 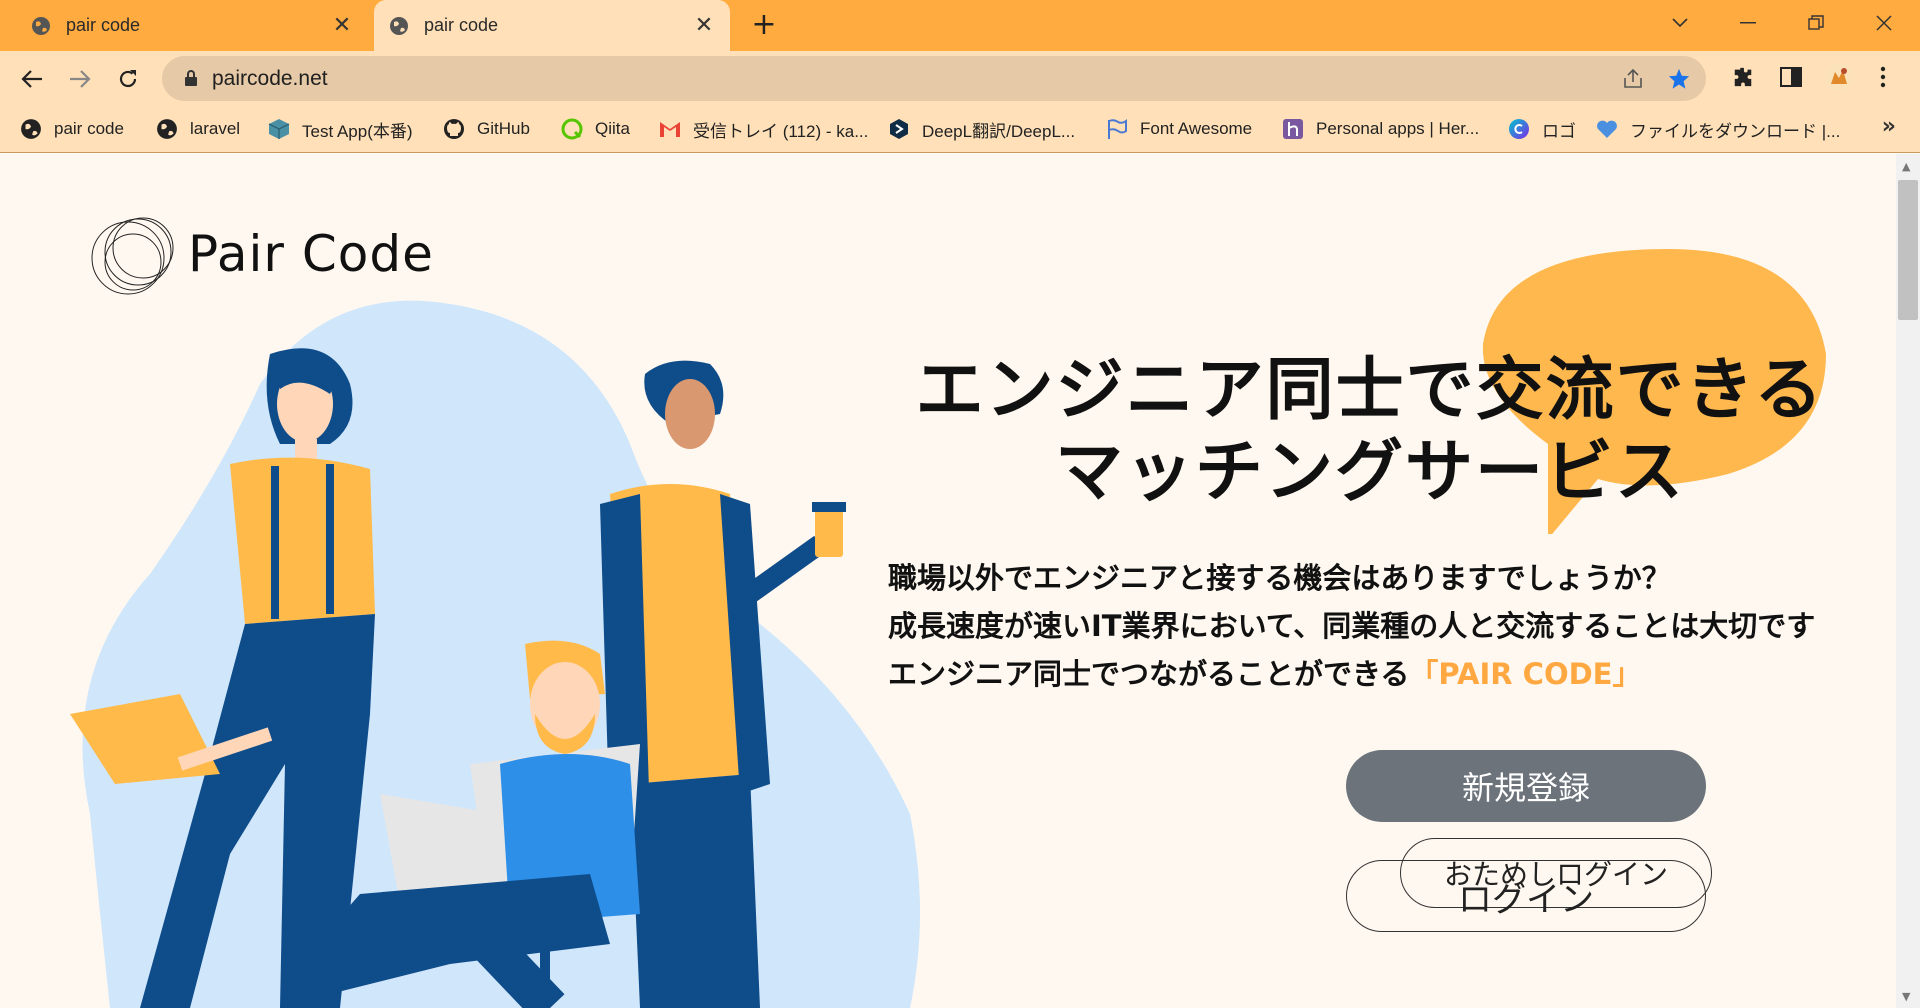 I want to click on description-line: 職場以外でエンジニアと接する機会はありますでしょうか？, so click(x=1279, y=578).